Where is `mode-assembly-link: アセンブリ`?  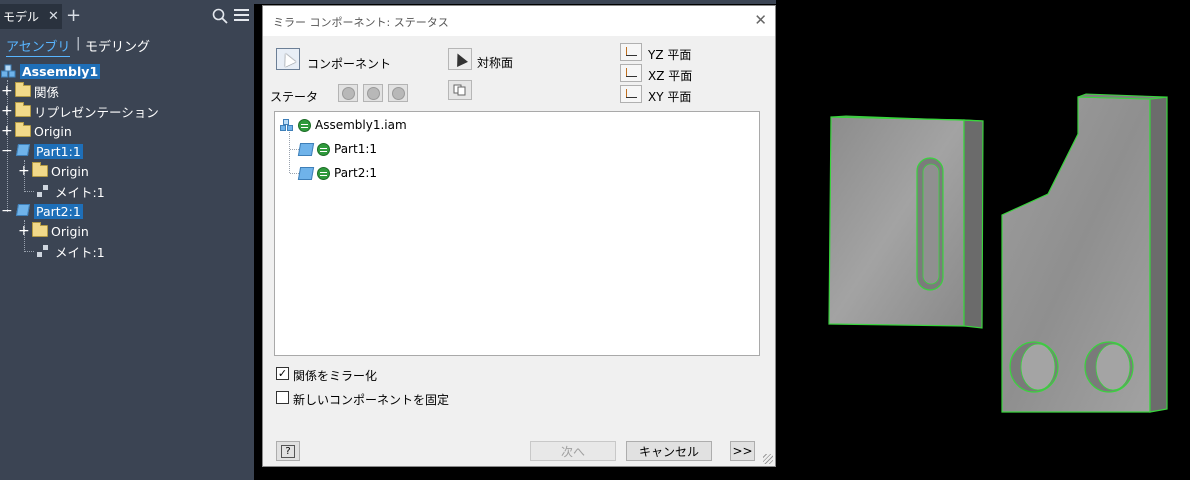
mode-assembly-link: アセンブリ is located at coordinates (38, 46).